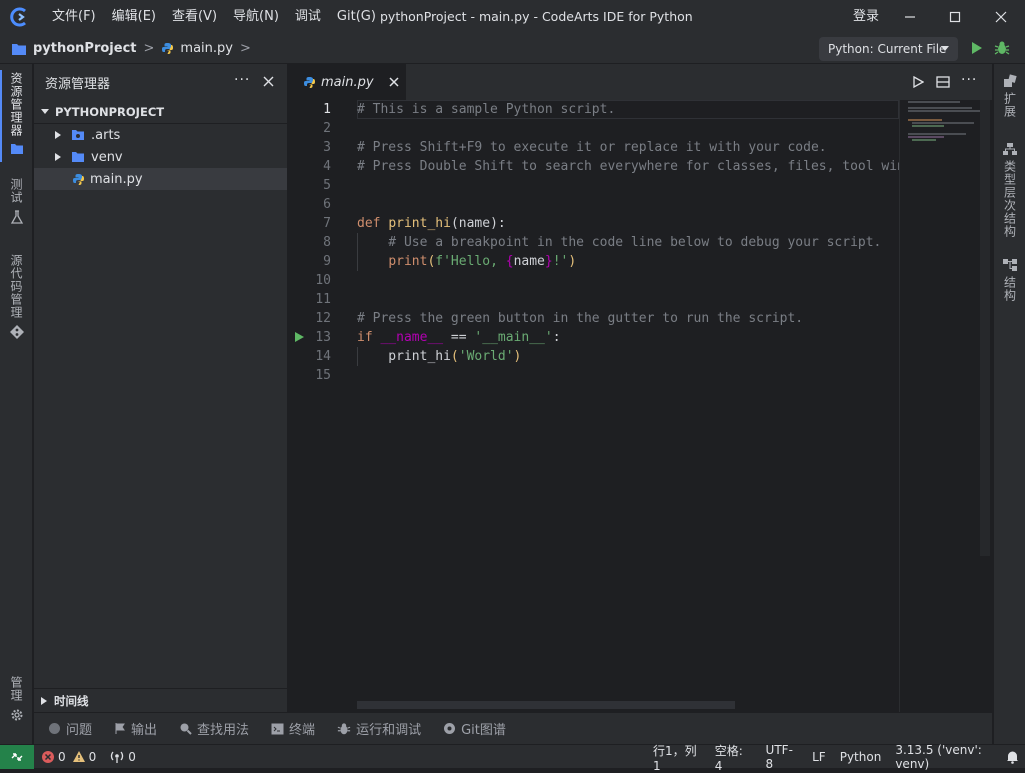 The height and width of the screenshot is (773, 1025). What do you see at coordinates (116, 179) in the screenshot?
I see `tree-item-label: main.py` at bounding box center [116, 179].